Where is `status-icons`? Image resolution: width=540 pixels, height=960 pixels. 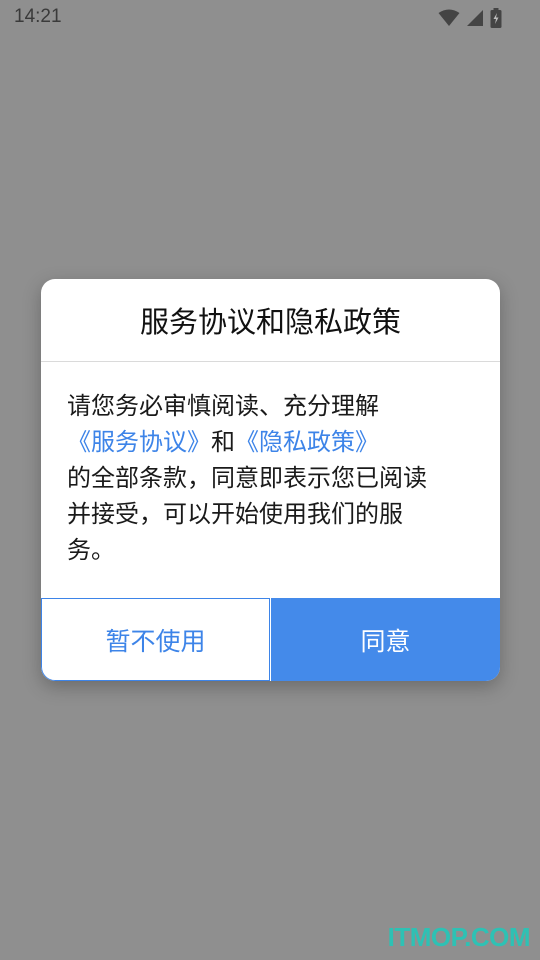 status-icons is located at coordinates (470, 18).